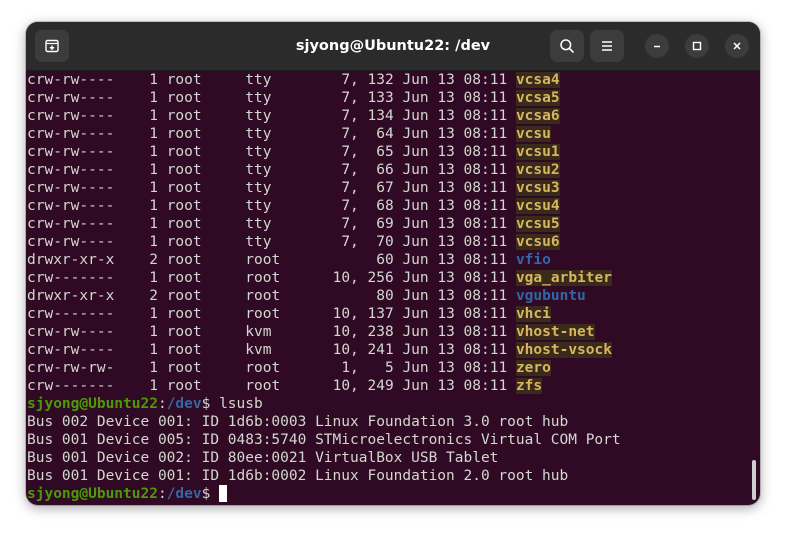 This screenshot has width=786, height=533. Describe the element at coordinates (206, 494) in the screenshot. I see `prompt-symbol: $` at that location.